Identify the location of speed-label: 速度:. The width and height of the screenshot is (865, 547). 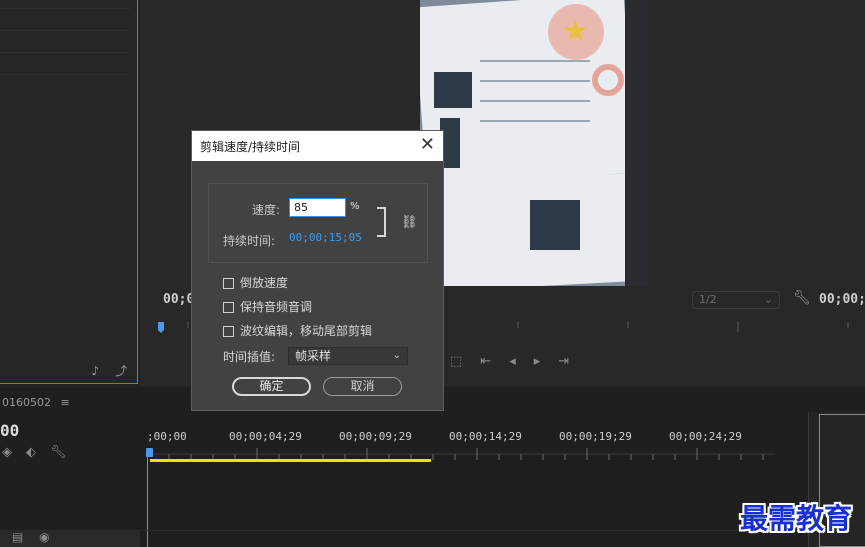
(266, 210).